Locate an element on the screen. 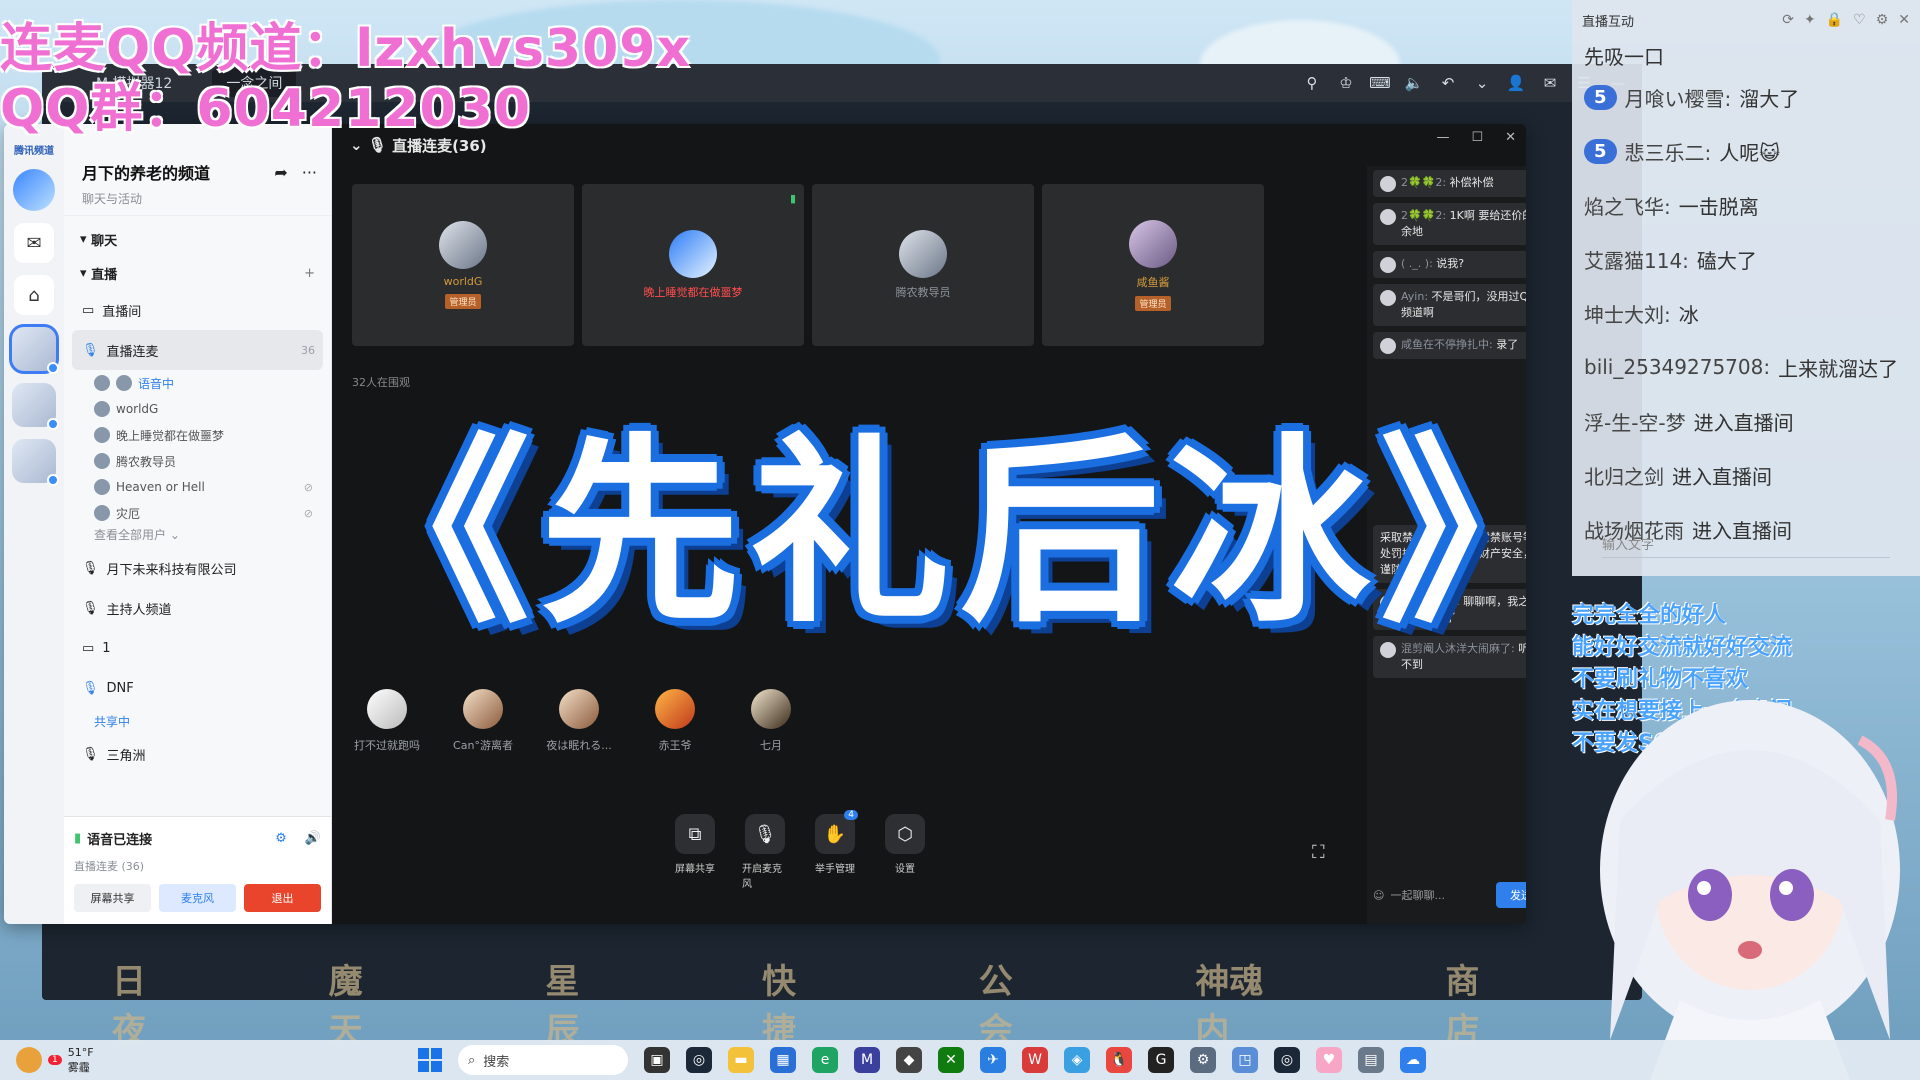 Image resolution: width=1920 pixels, height=1080 pixels. taskbar-search: ⌕ 搜索 is located at coordinates (543, 1060).